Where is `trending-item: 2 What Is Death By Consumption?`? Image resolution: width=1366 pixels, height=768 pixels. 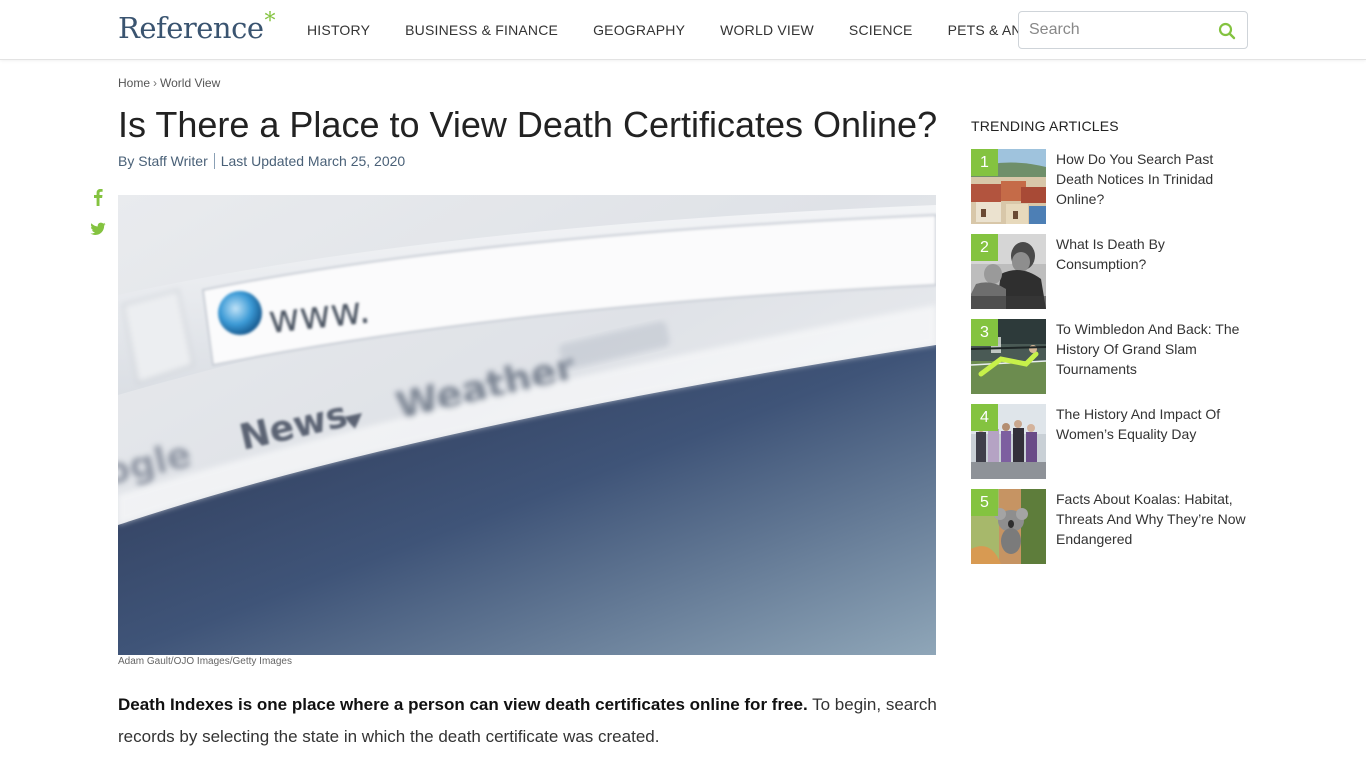
trending-item: 2 What Is Death By Consumption? is located at coordinates (1111, 271).